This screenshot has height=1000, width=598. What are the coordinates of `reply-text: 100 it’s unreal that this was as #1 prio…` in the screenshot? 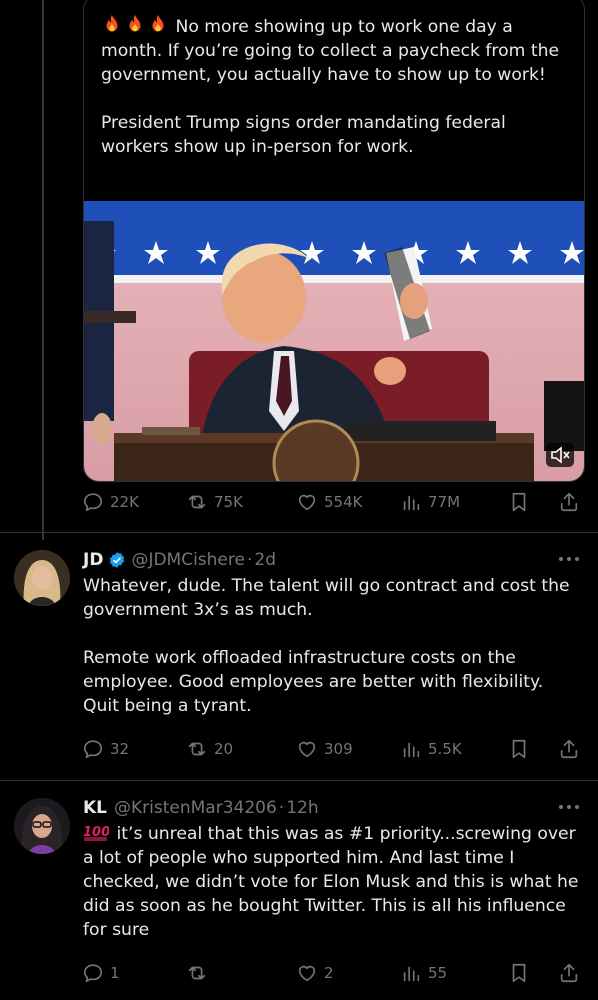 It's located at (333, 882).